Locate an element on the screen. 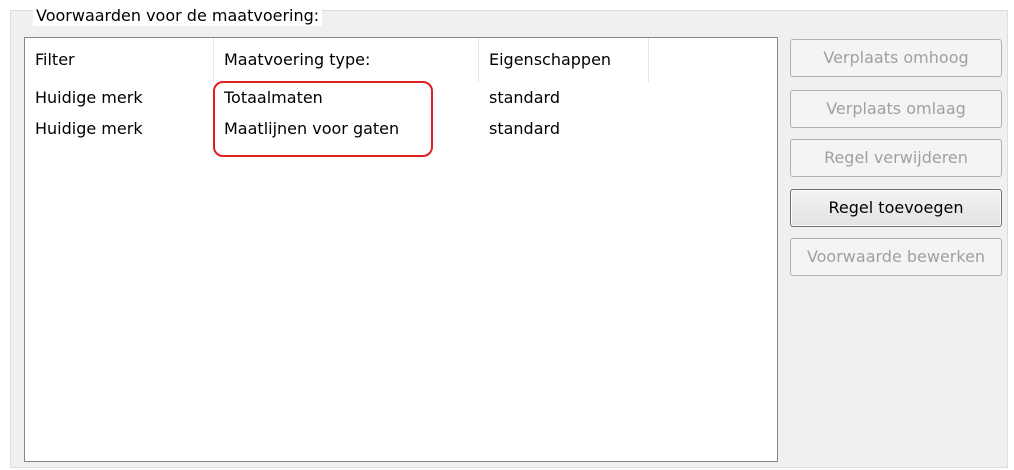  delete-rule-button: Regel verwijderen is located at coordinates (896, 158).